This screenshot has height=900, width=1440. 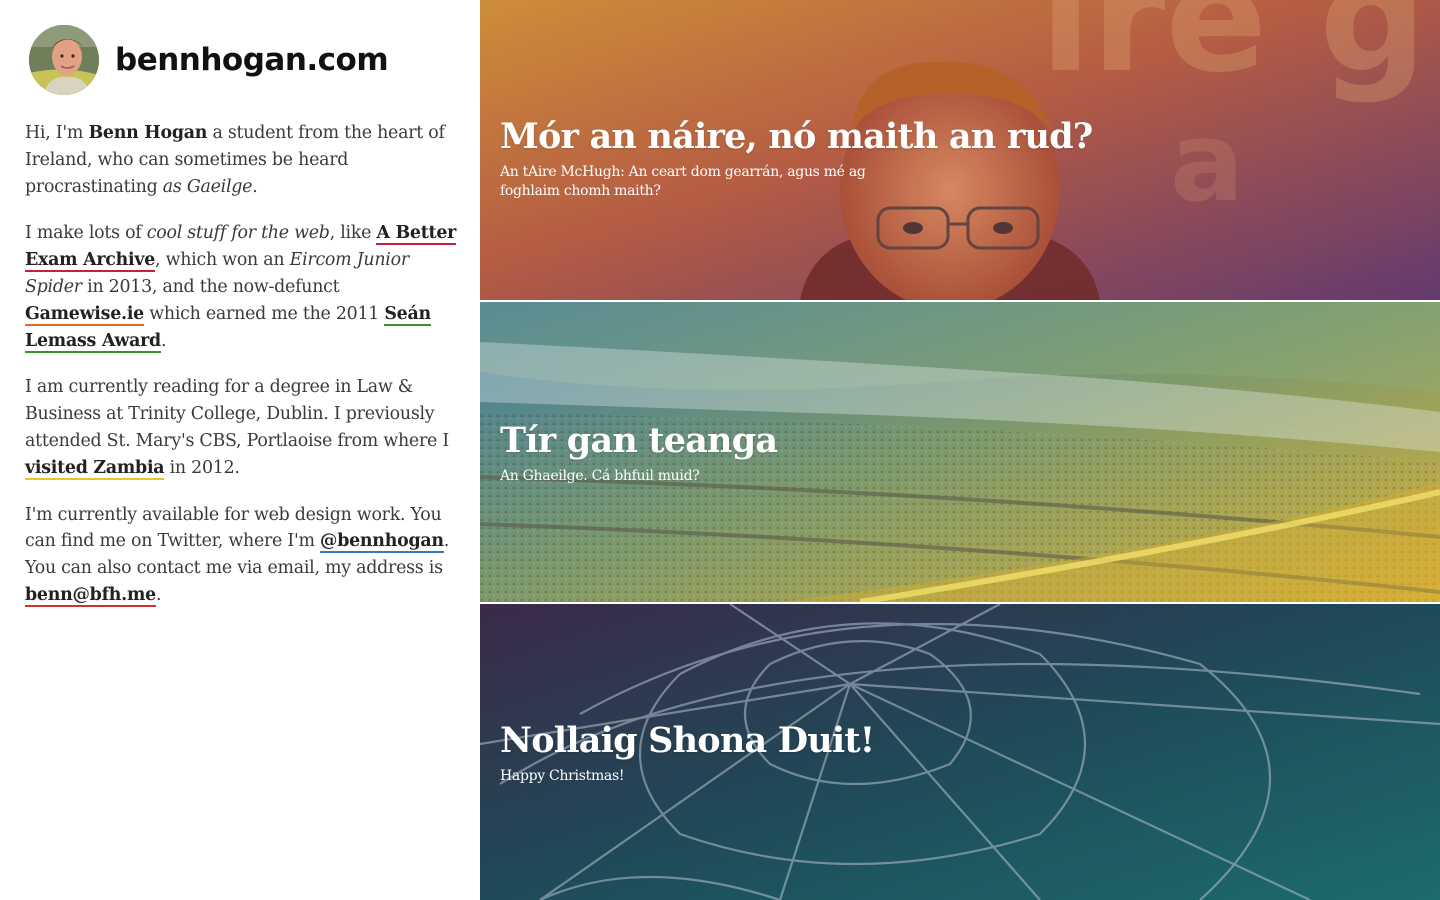 What do you see at coordinates (264, 313) in the screenshot?
I see `text: which earned me the 2011` at bounding box center [264, 313].